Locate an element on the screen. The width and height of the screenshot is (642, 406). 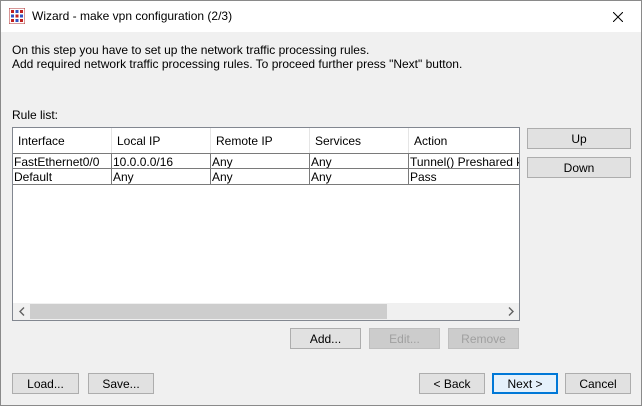
app-icon is located at coordinates (17, 16).